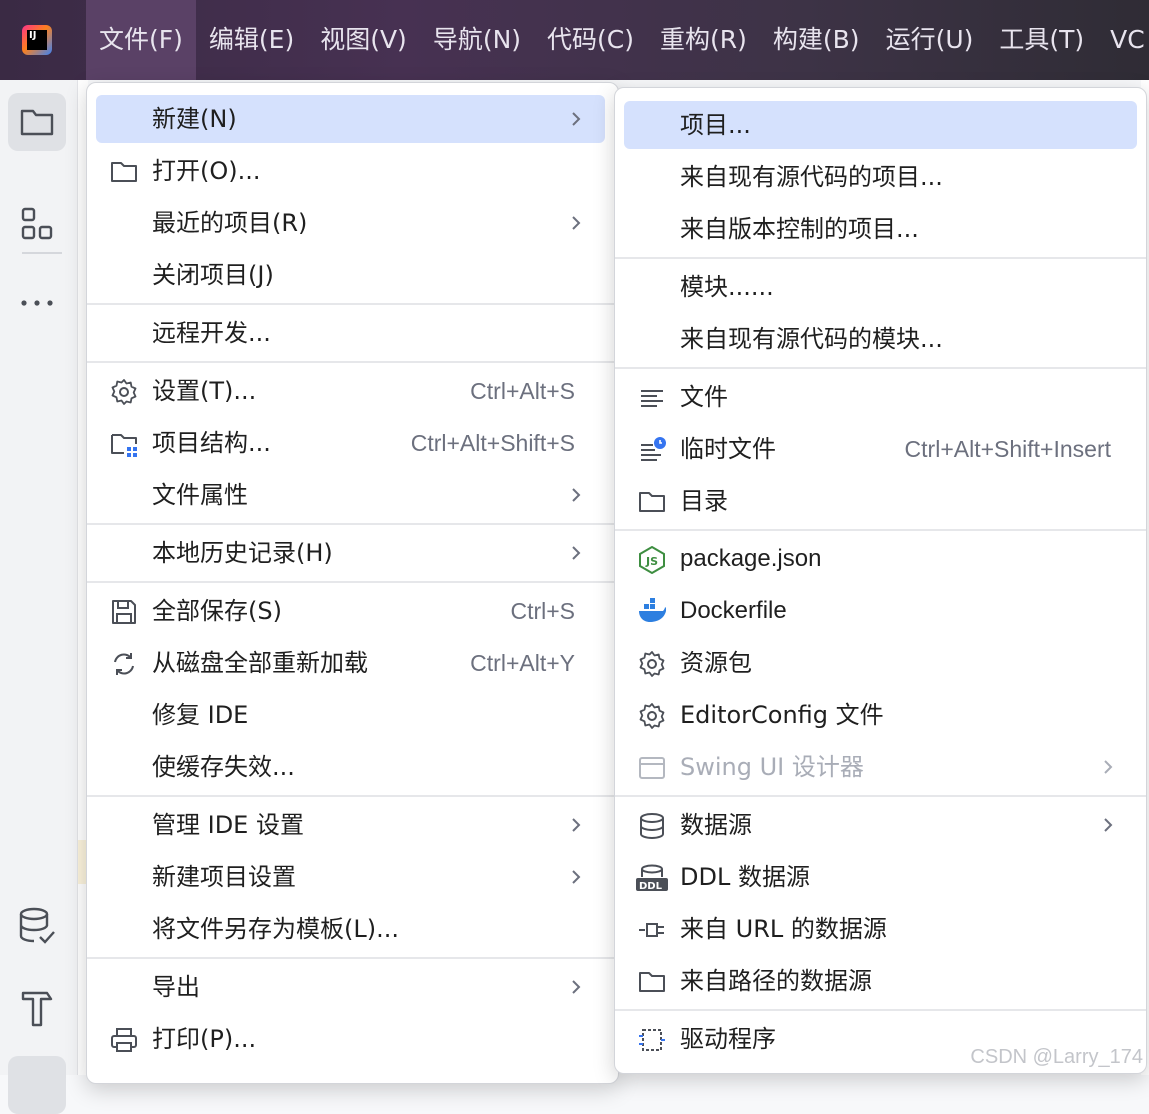 This screenshot has width=1149, height=1114. I want to click on structure-icon, so click(37, 223).